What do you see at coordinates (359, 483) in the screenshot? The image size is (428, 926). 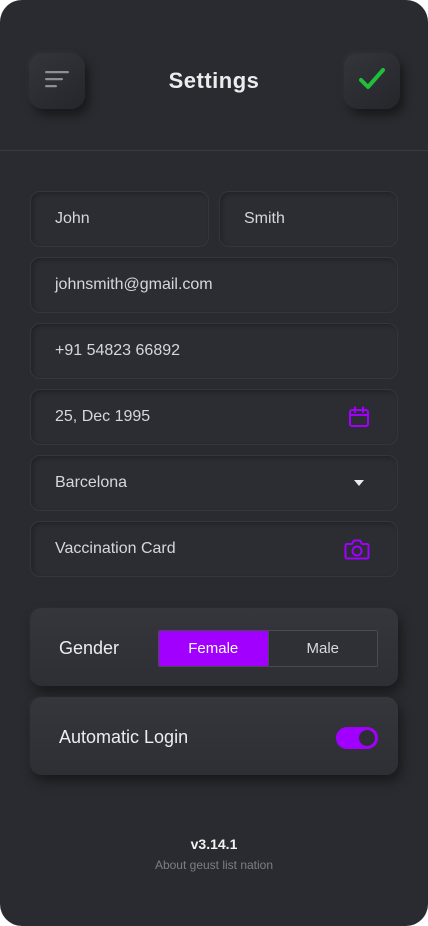 I see `caret-down-icon` at bounding box center [359, 483].